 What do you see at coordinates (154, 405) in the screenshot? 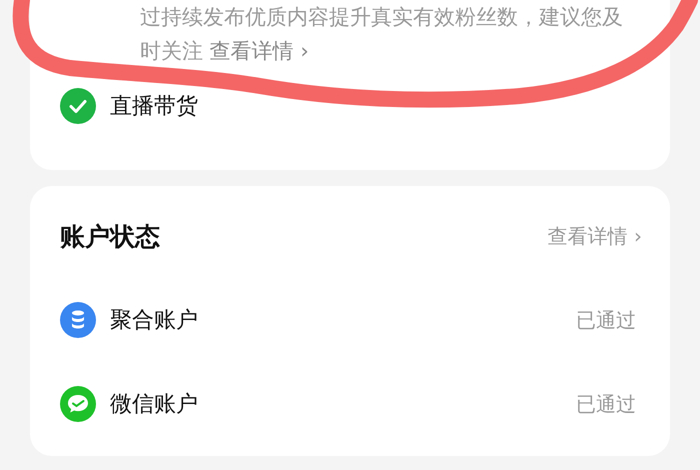
I see `account-name: 微信账户` at bounding box center [154, 405].